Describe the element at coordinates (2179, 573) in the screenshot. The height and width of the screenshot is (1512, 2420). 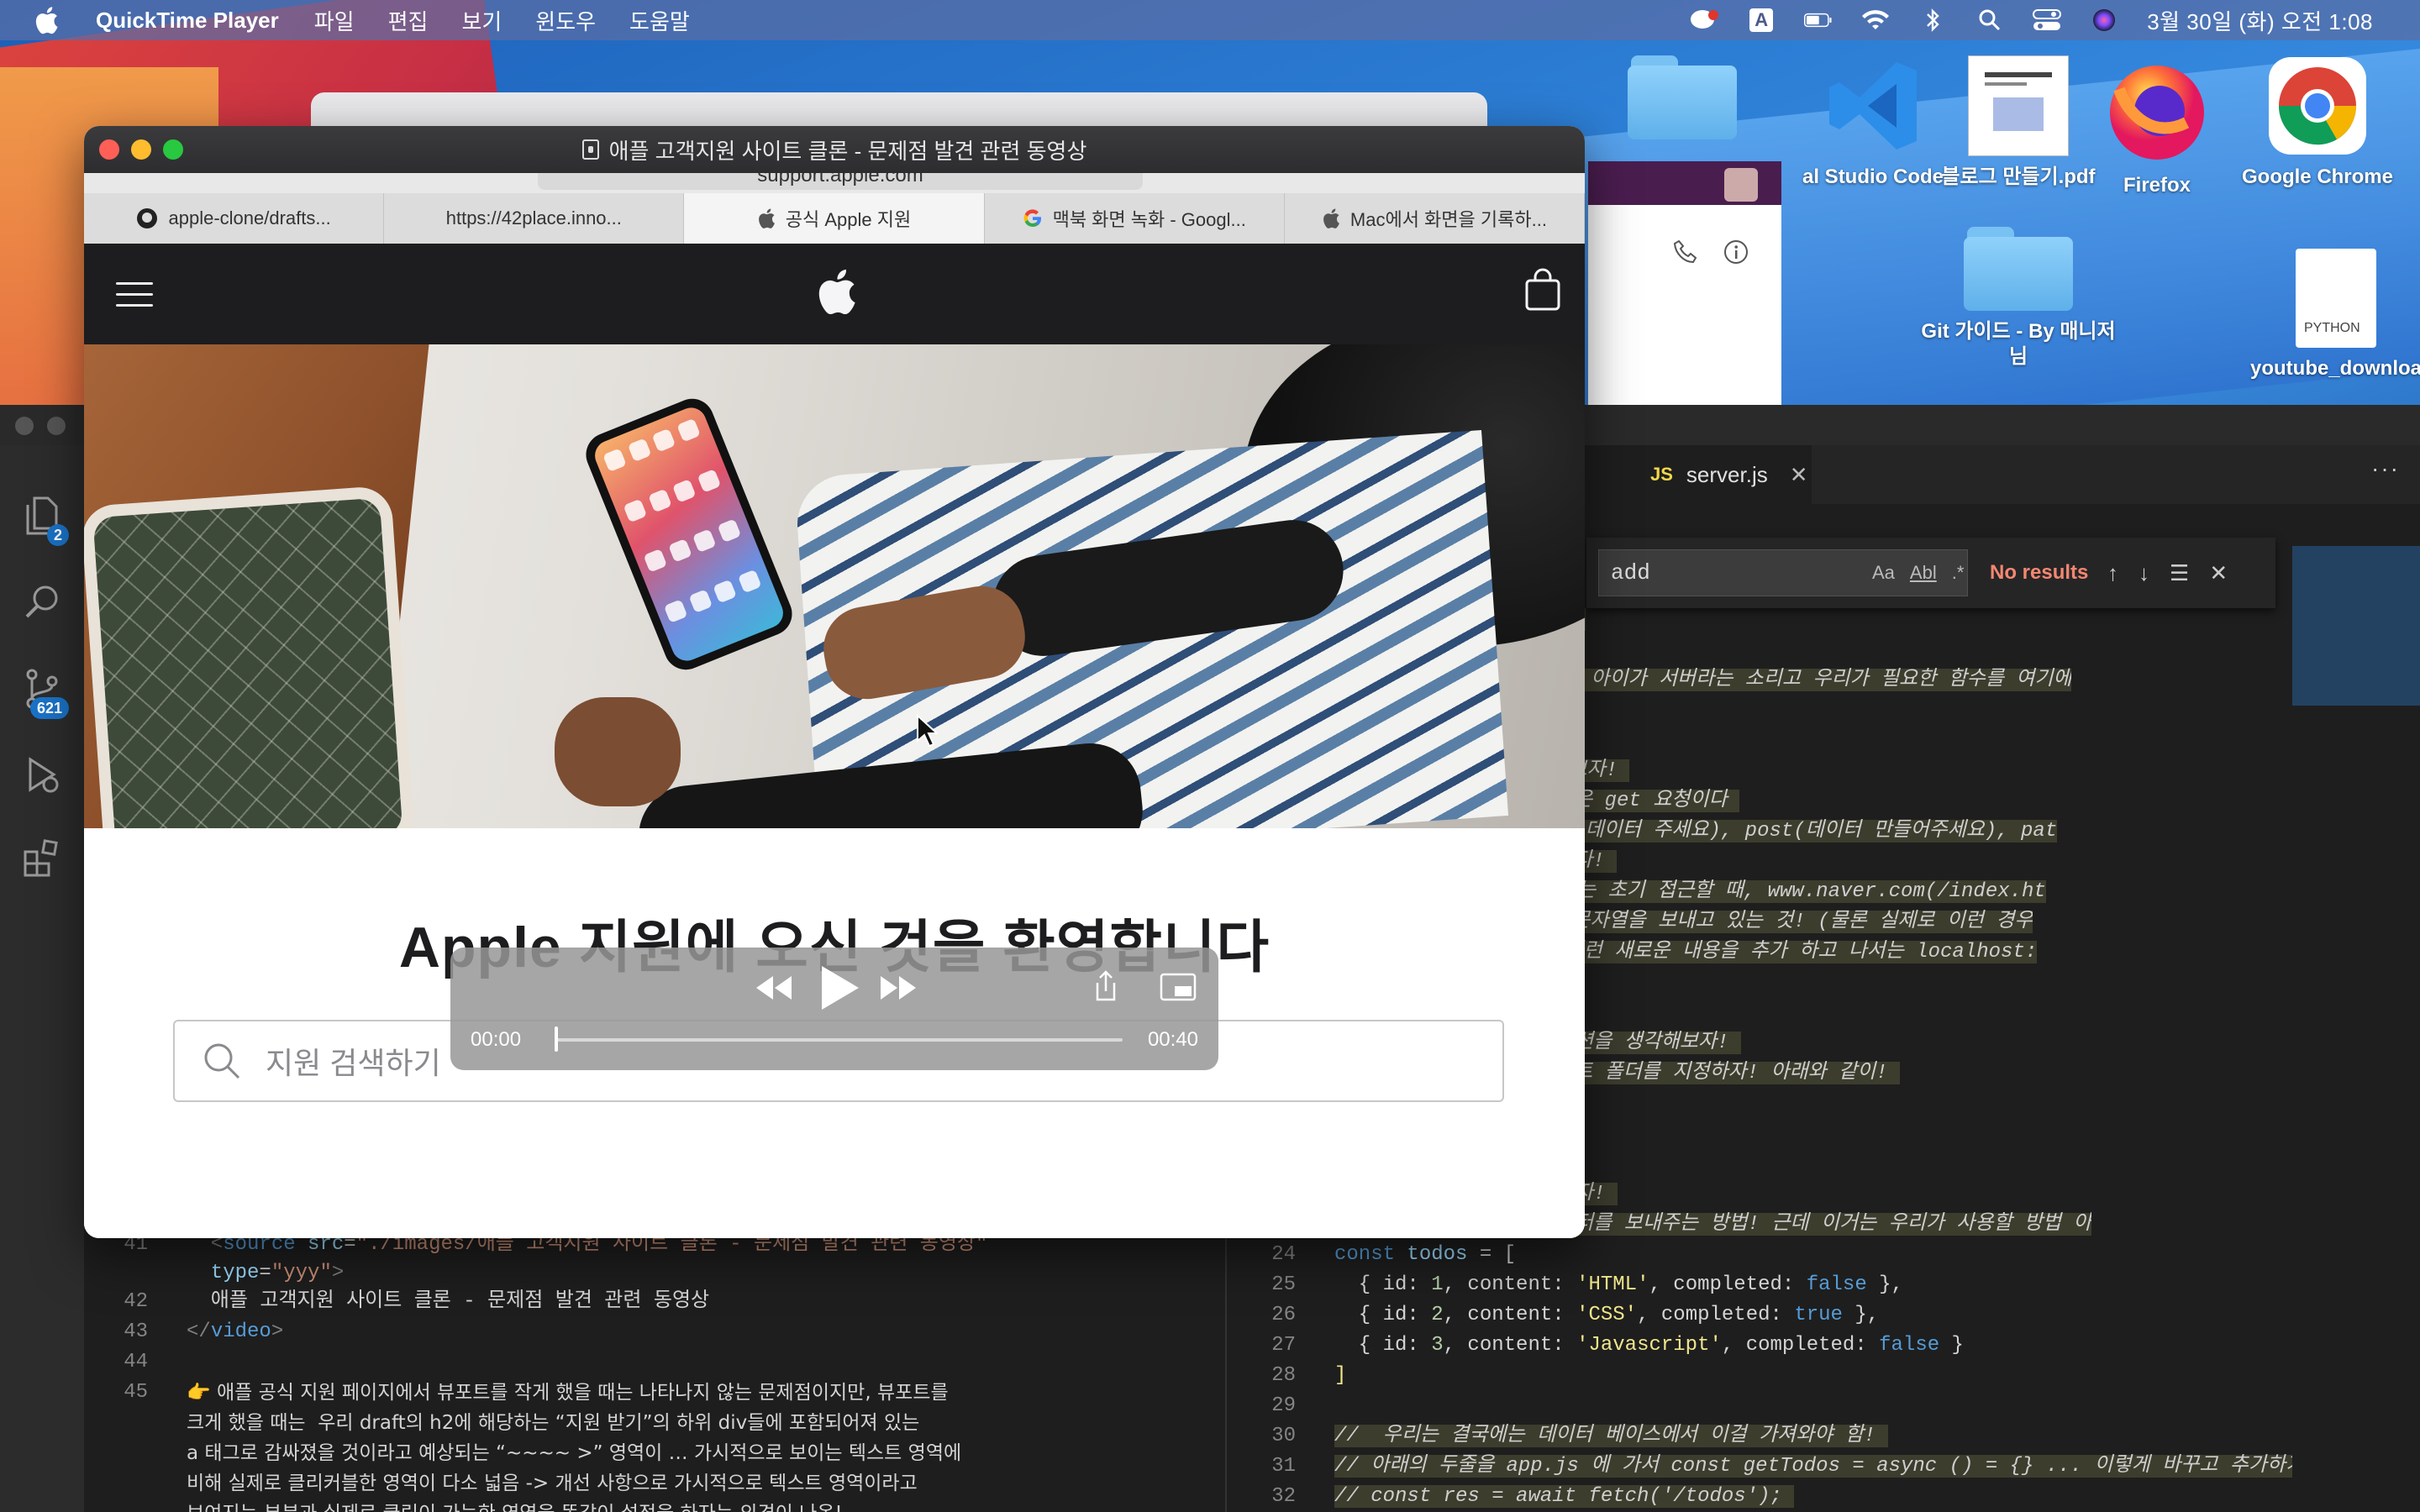
I see `find-in-selection-icon: ☰` at that location.